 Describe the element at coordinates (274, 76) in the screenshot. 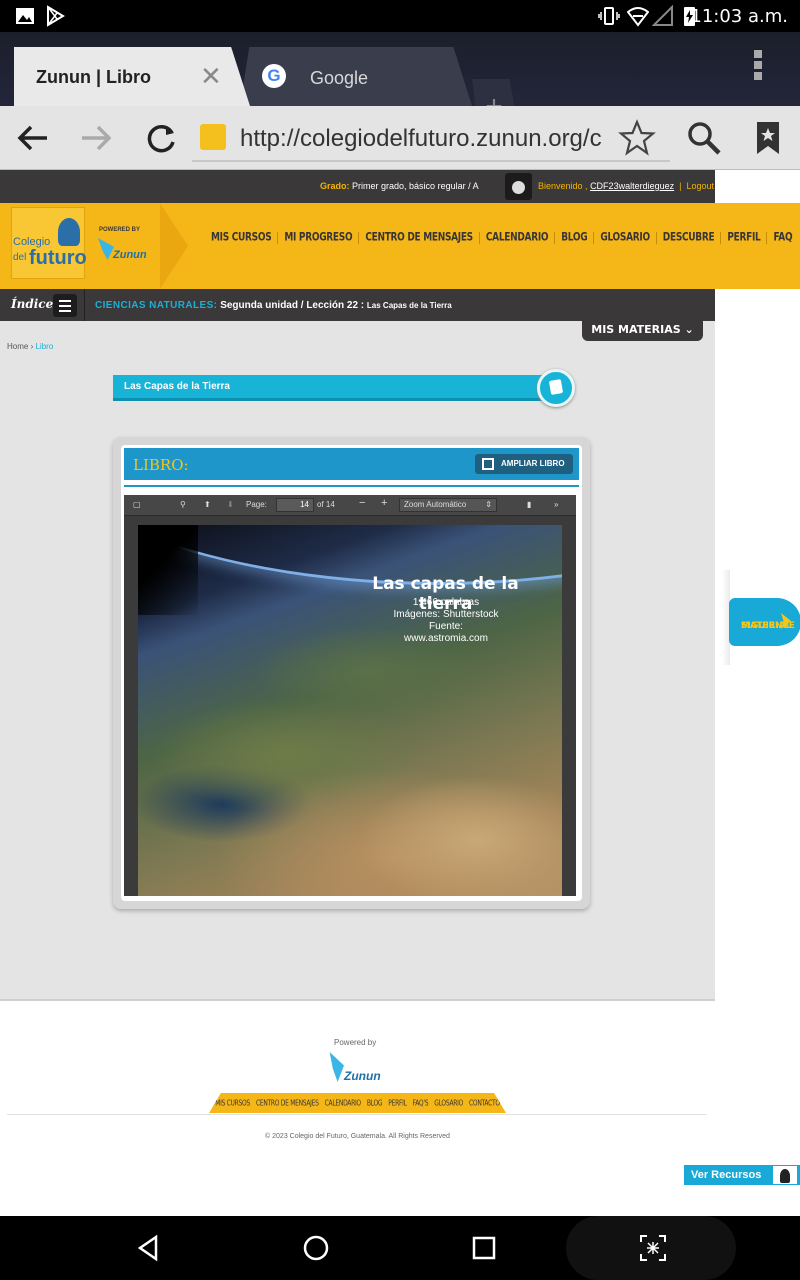

I see `google-icon: G` at that location.